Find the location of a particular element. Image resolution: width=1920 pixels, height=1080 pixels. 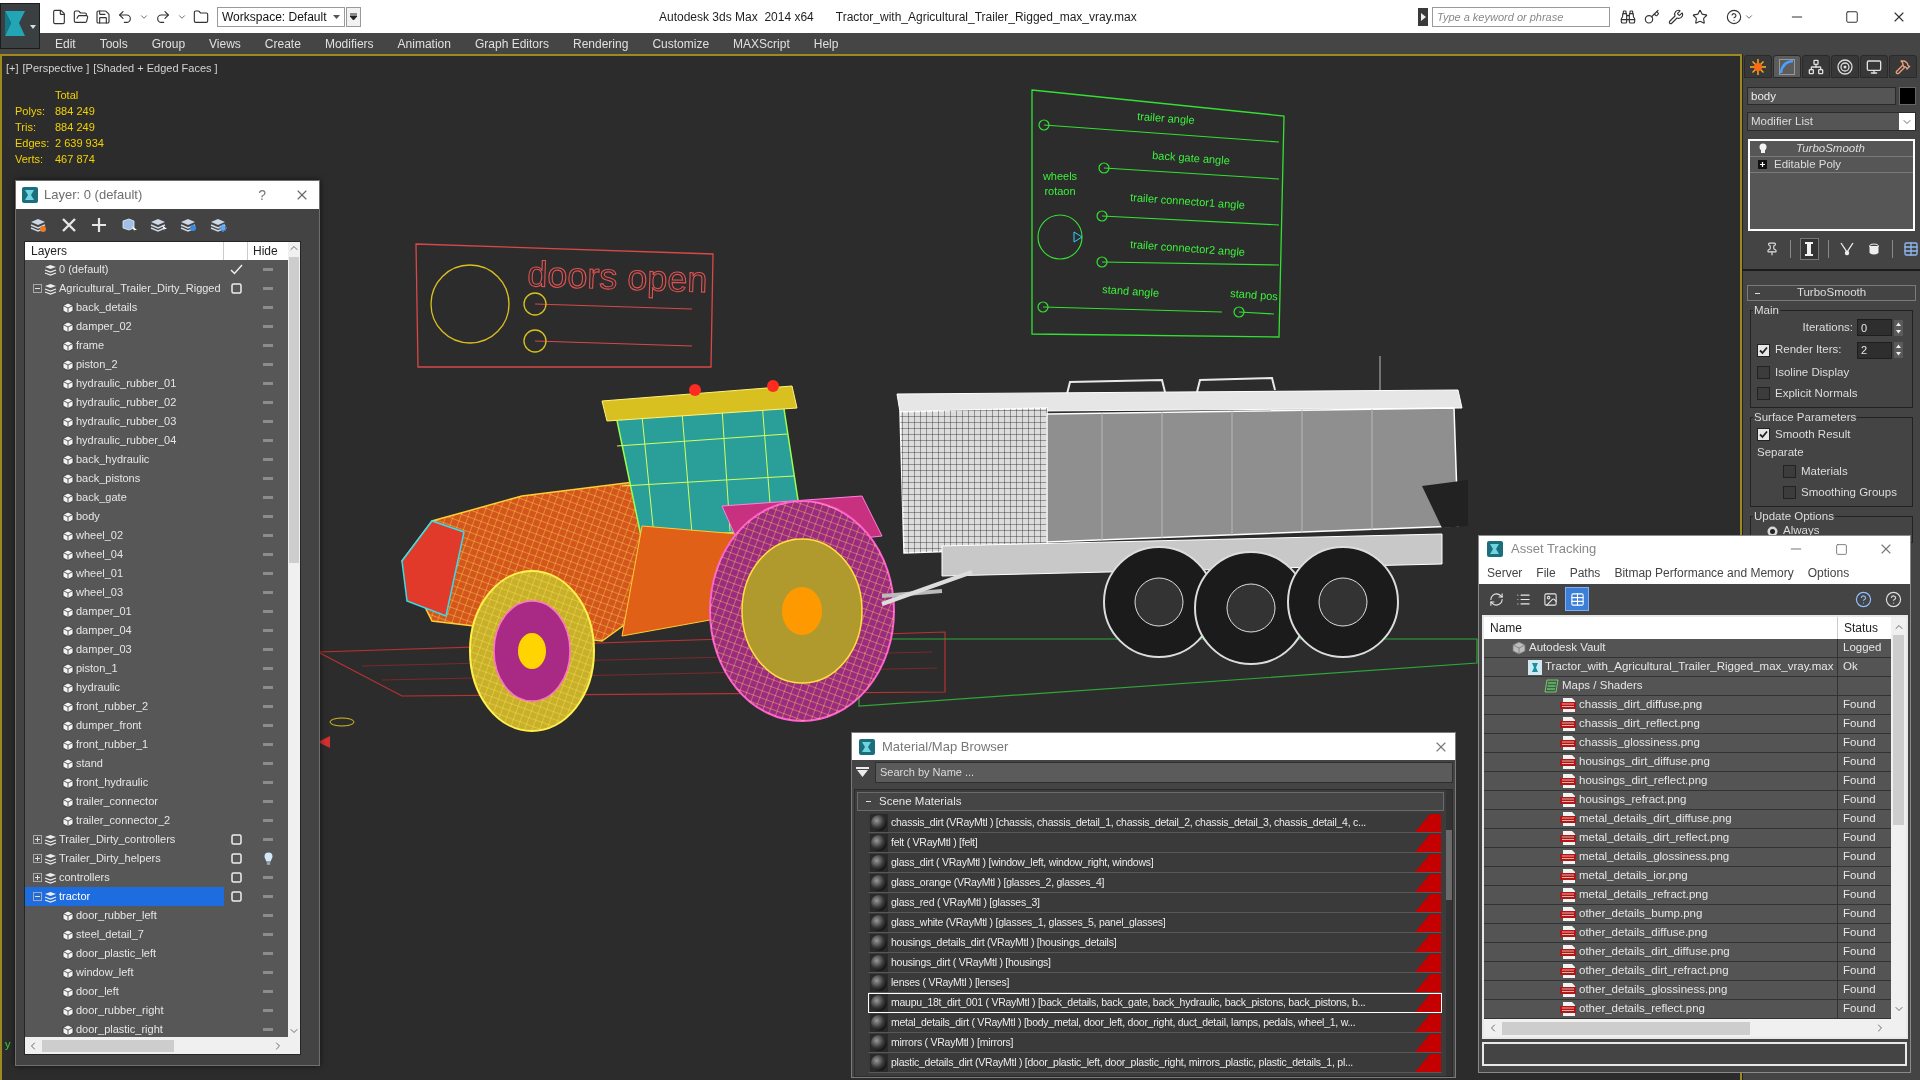

menu-item: Help is located at coordinates (826, 43).